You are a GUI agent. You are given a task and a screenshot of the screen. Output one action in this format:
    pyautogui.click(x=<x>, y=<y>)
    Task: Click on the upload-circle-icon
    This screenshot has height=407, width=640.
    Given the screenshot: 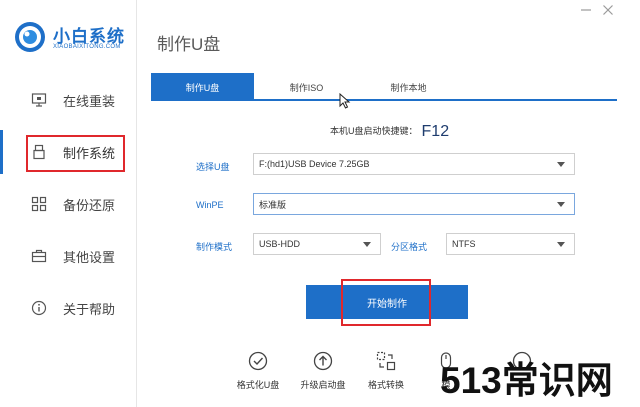 What is the action you would take?
    pyautogui.click(x=323, y=361)
    